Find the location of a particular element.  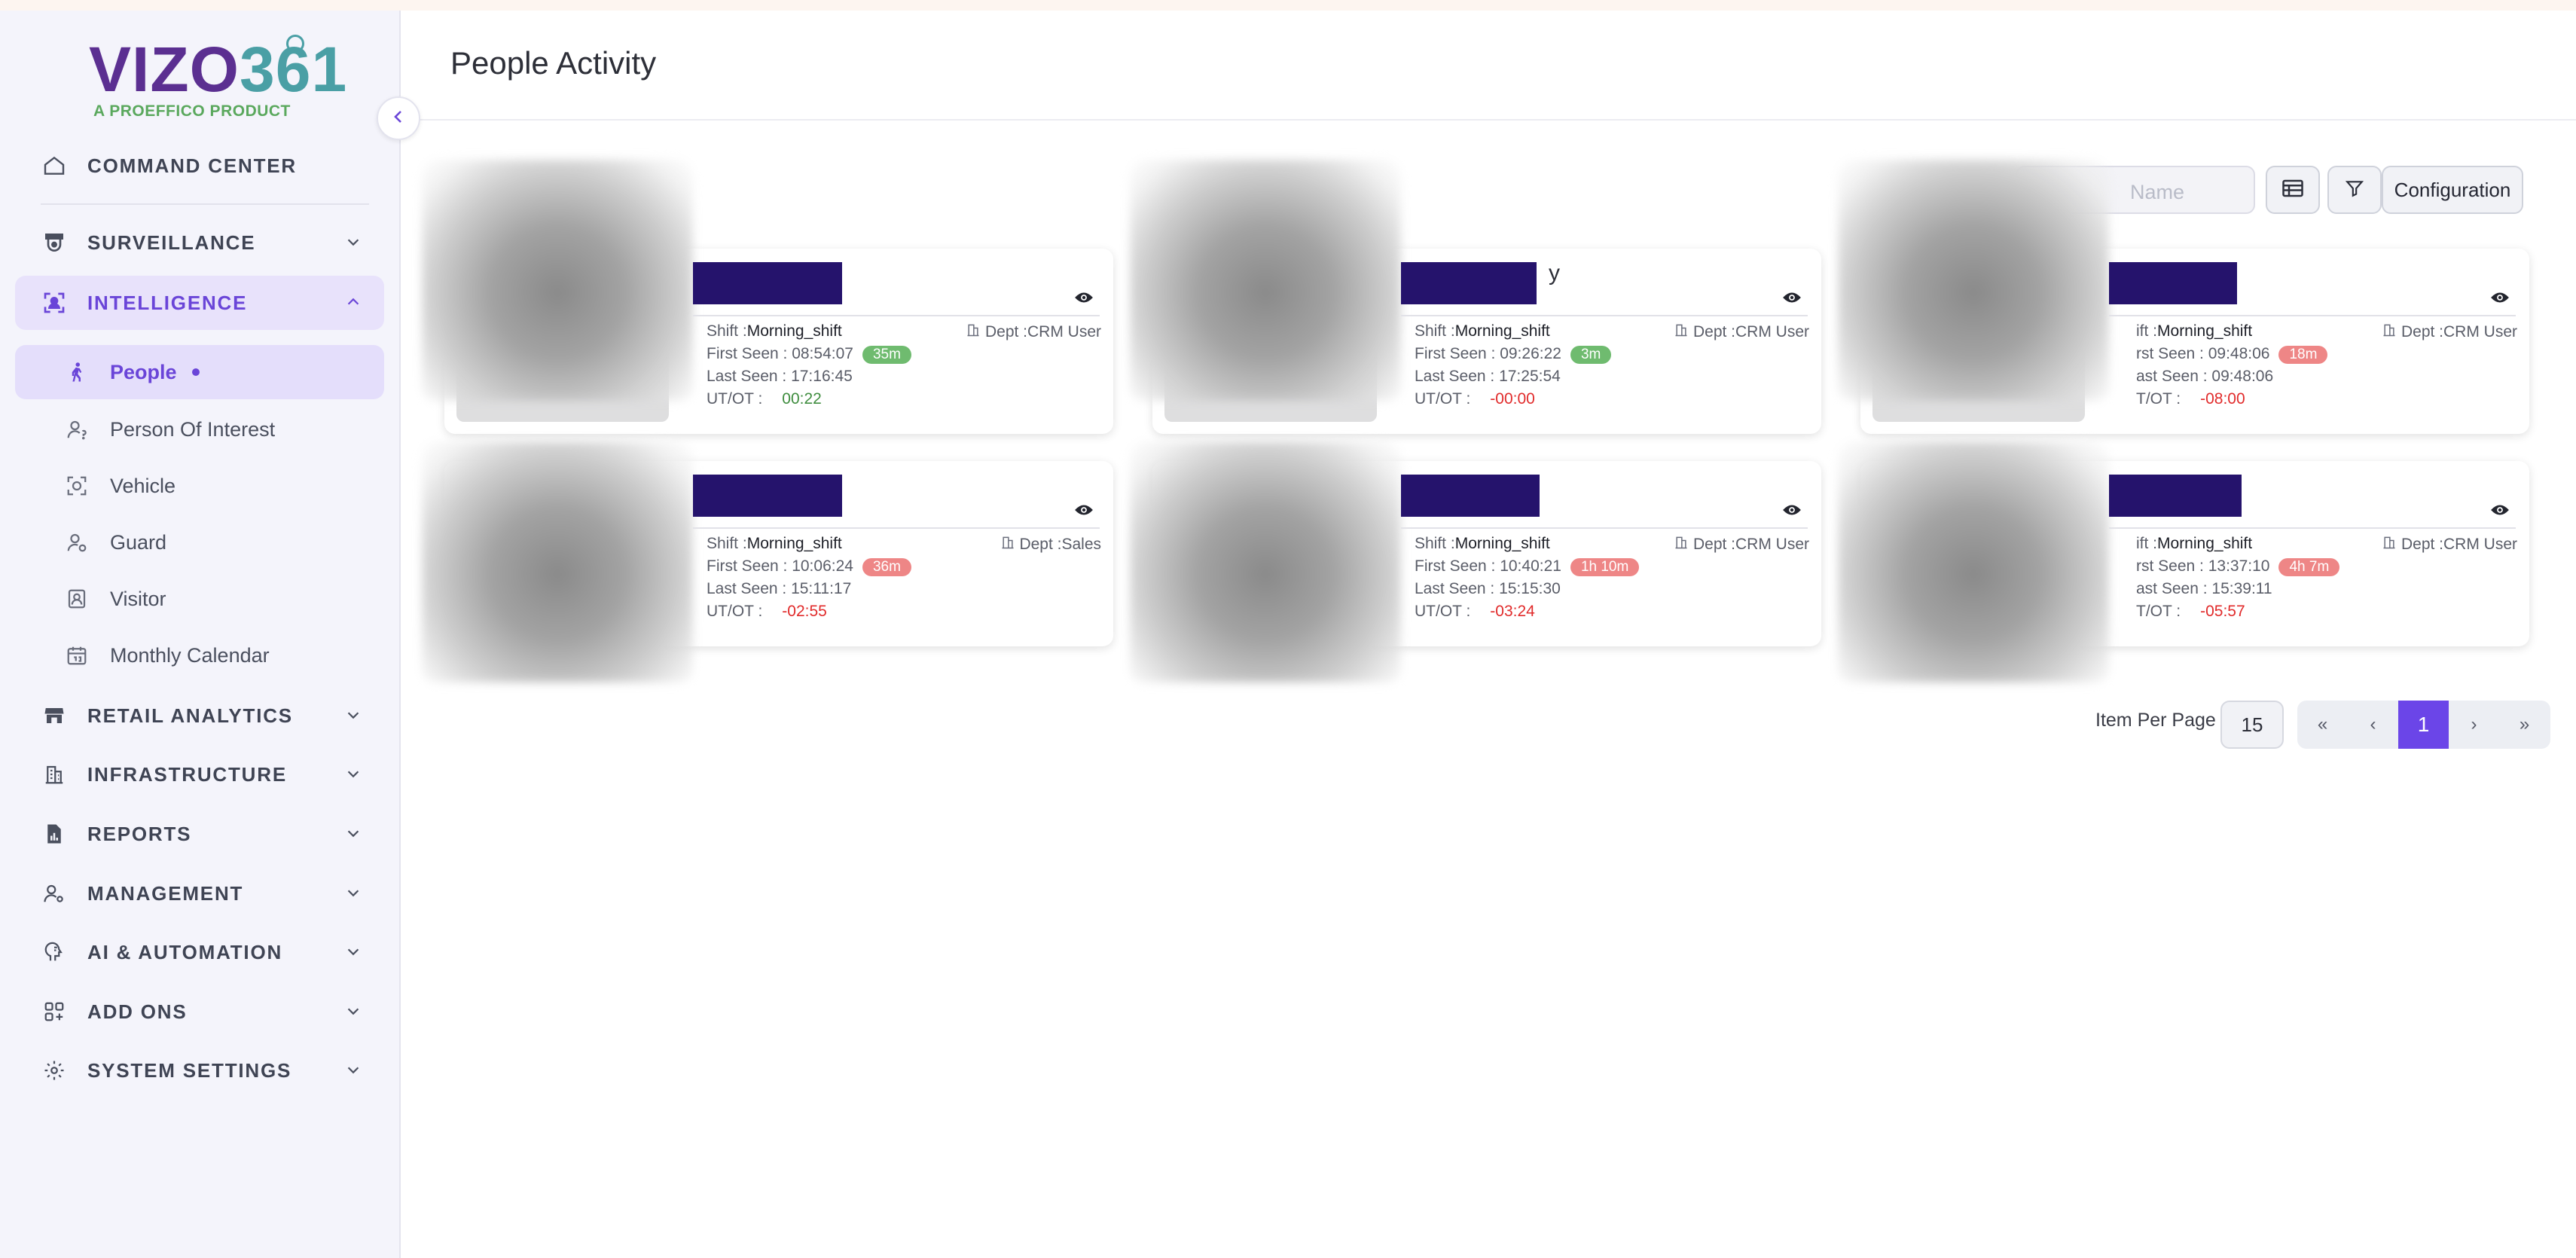

logo-tagline: A PROEFFICO PRODUCT is located at coordinates (192, 111).